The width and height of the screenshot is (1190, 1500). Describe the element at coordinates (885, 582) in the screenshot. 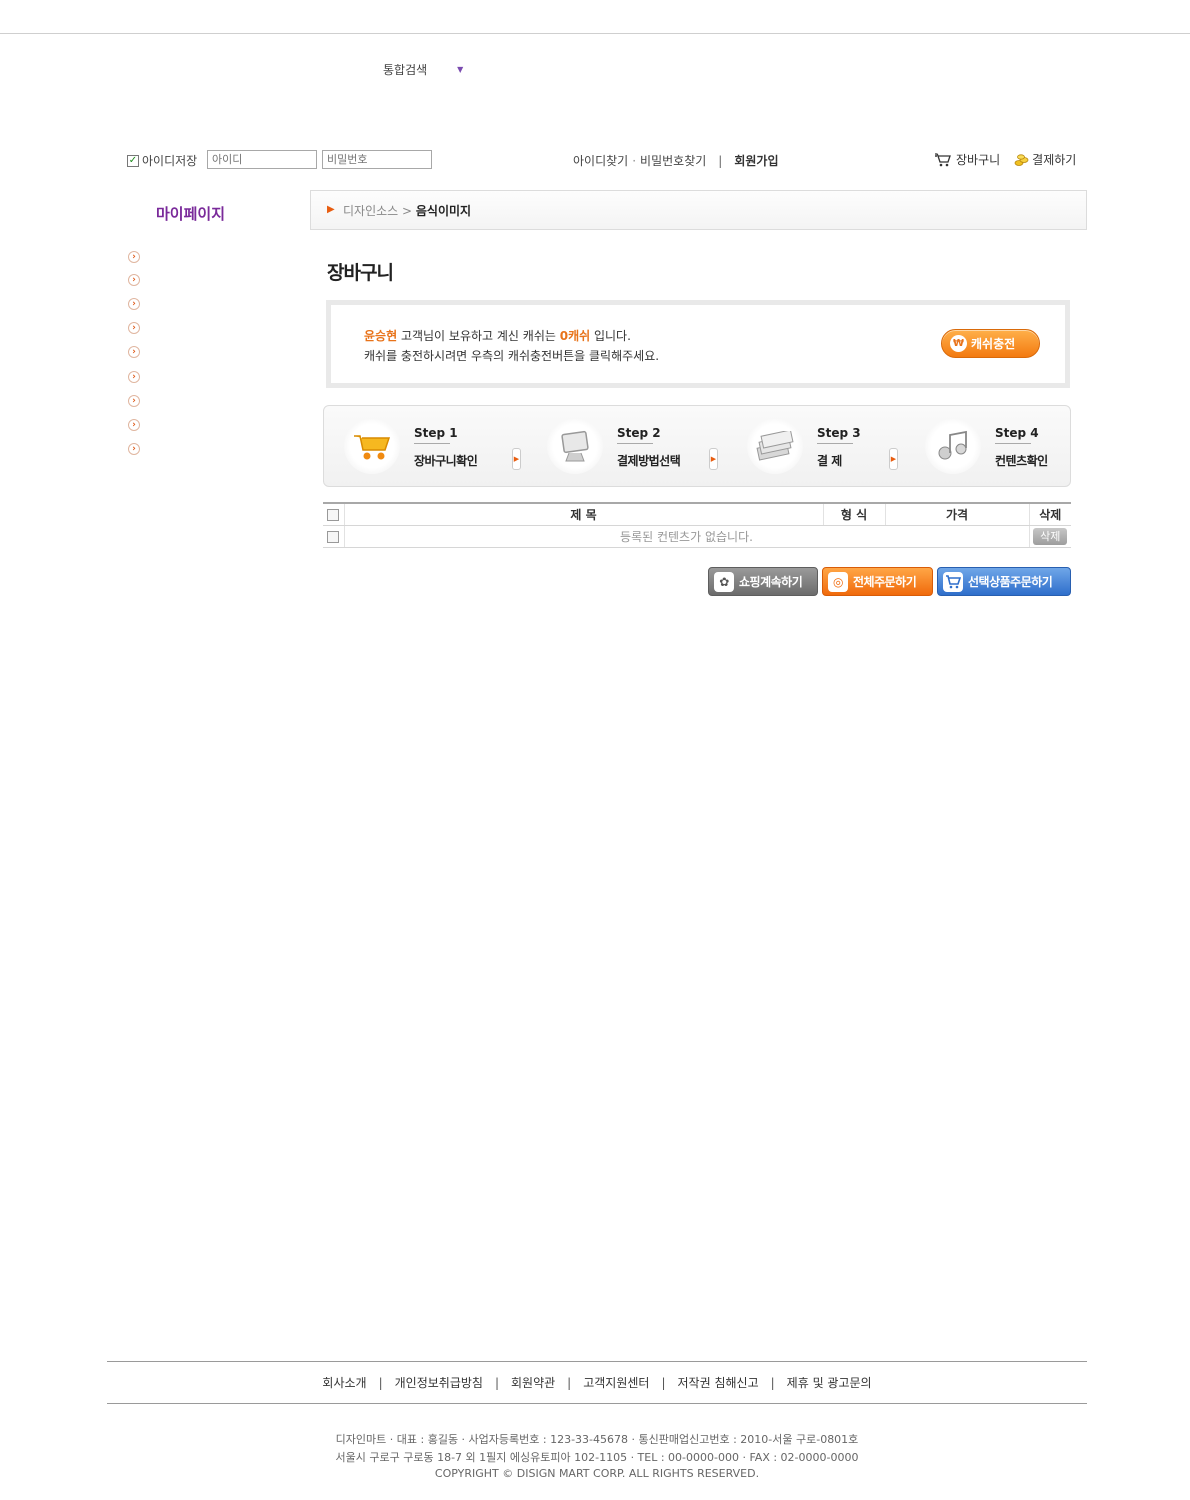

I see `order-all-label: 전체주문하기` at that location.